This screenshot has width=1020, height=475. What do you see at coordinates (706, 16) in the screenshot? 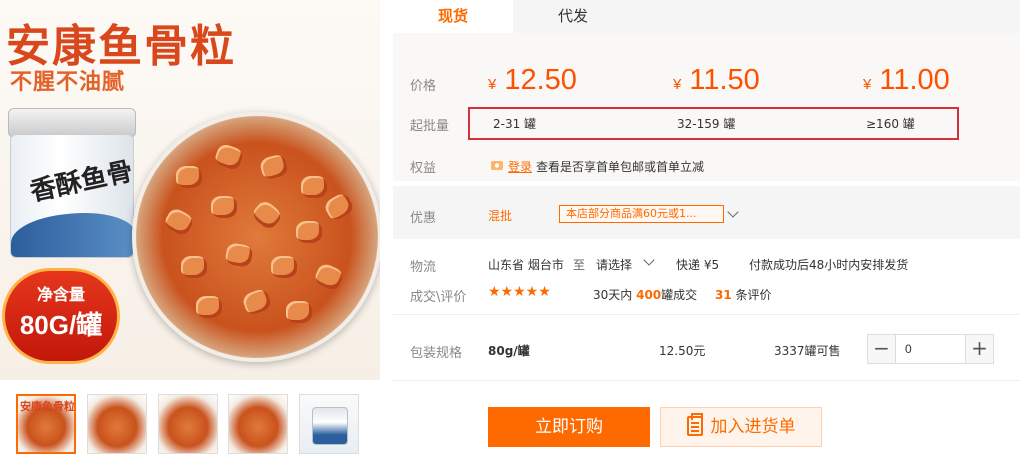
I see `sale-mode-tabs: 现货 代发` at bounding box center [706, 16].